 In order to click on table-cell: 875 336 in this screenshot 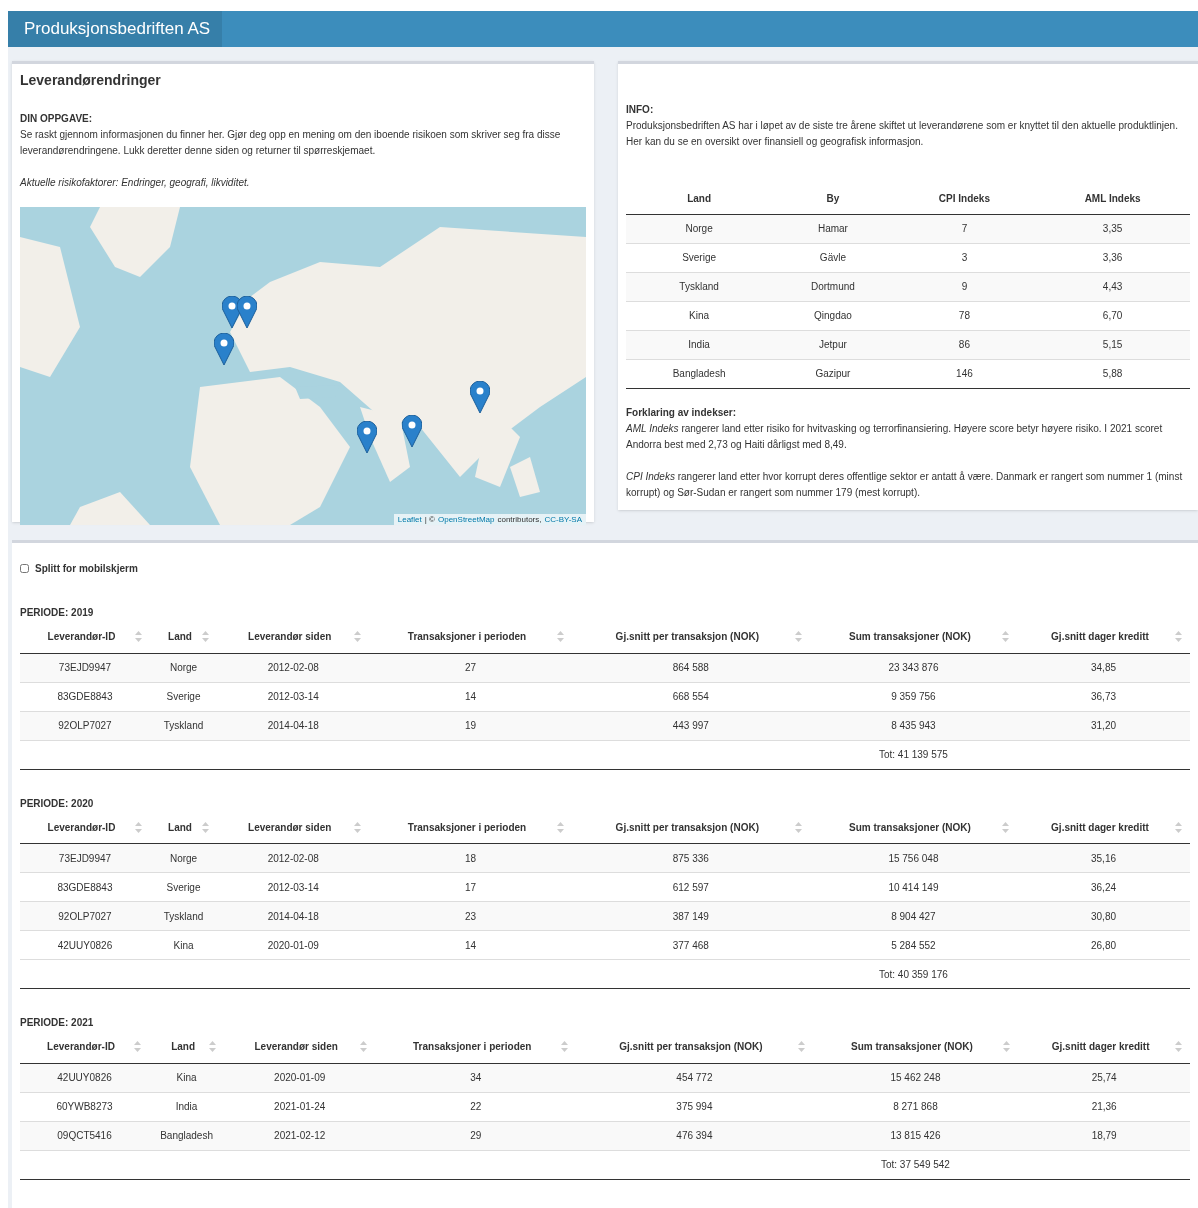, I will do `click(690, 858)`.